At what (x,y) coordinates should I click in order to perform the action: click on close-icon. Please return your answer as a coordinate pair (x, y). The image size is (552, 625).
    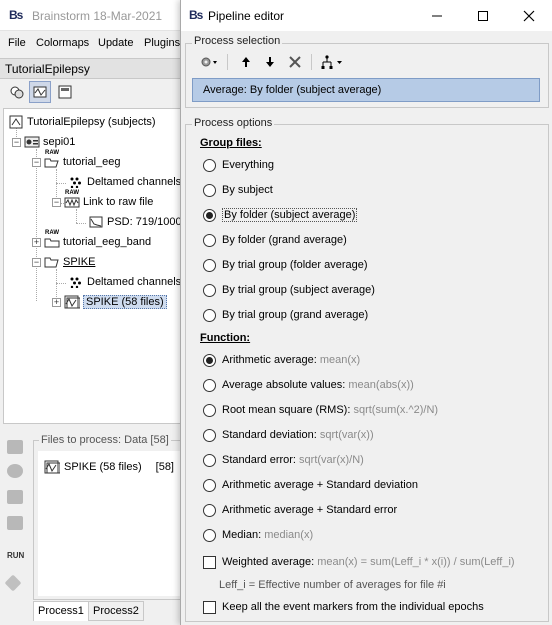
    Looking at the image, I should click on (529, 15).